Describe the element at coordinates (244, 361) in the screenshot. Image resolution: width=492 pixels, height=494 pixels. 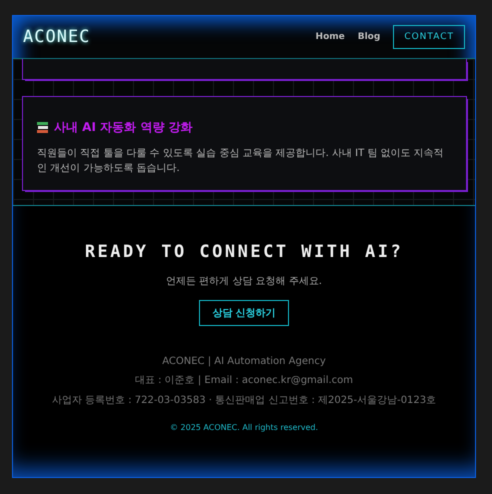
I see `footer-text: ACONEC | AI Automation Agency` at that location.